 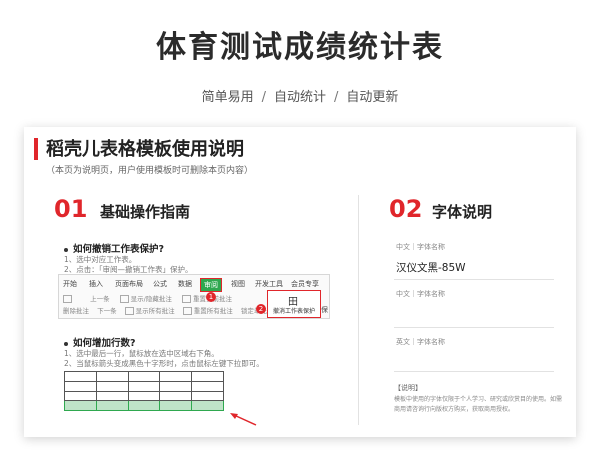 I want to click on section2-number: 02, so click(x=406, y=209).